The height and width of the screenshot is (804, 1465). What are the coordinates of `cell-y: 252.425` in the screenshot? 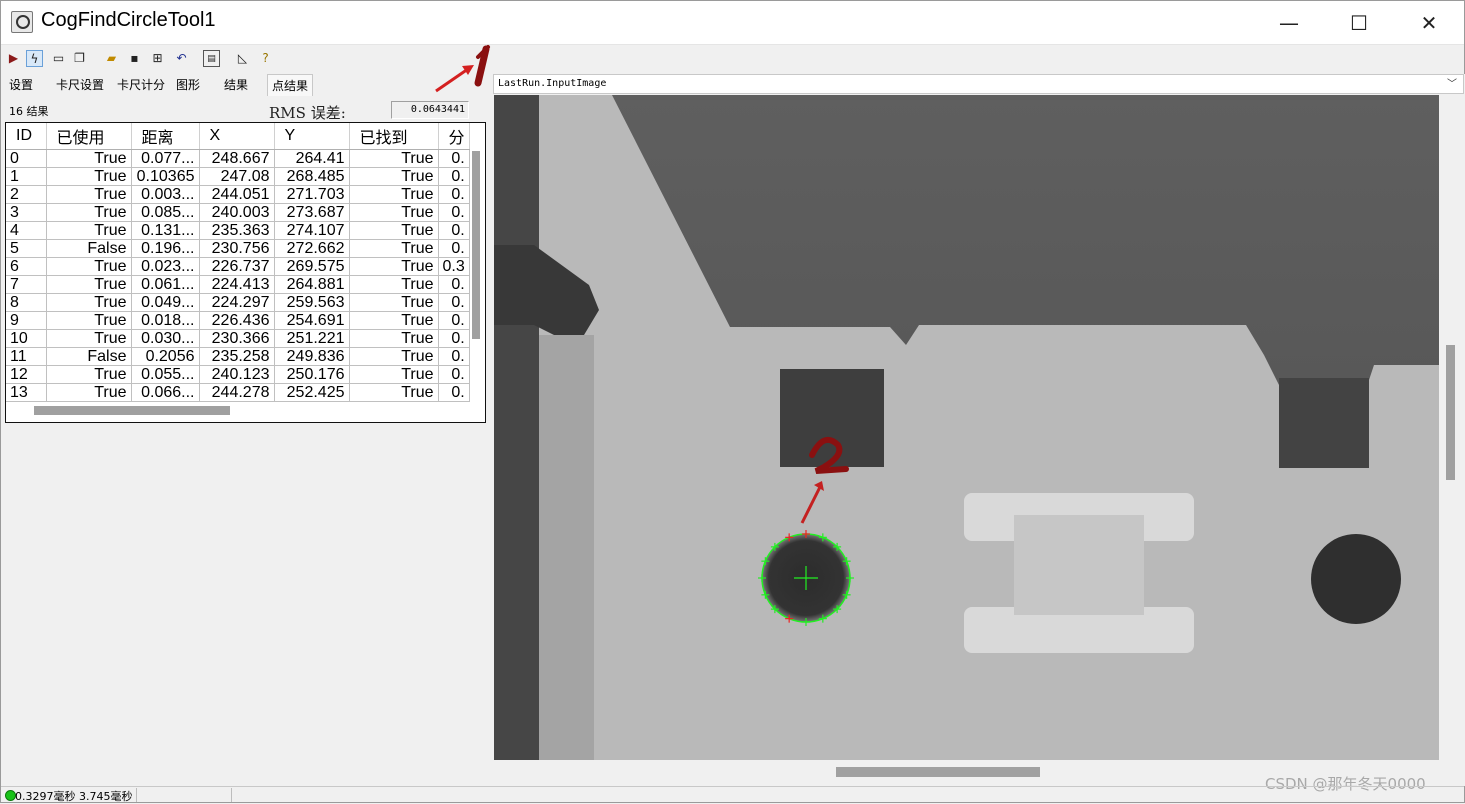 It's located at (312, 392).